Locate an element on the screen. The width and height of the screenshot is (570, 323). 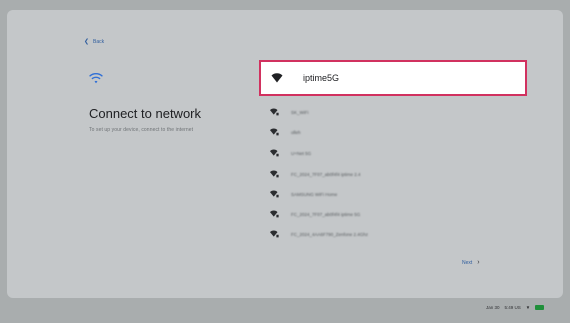
network-item: olleh is located at coordinates (285, 132).